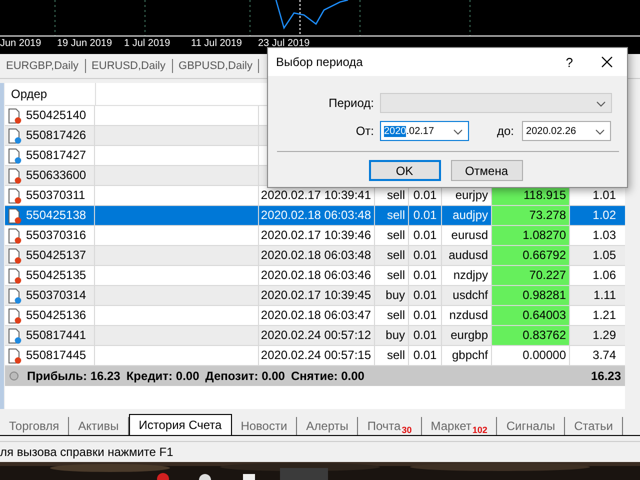 The width and height of the screenshot is (640, 480). Describe the element at coordinates (468, 315) in the screenshot. I see `symbol-cell: nzdusd` at that location.